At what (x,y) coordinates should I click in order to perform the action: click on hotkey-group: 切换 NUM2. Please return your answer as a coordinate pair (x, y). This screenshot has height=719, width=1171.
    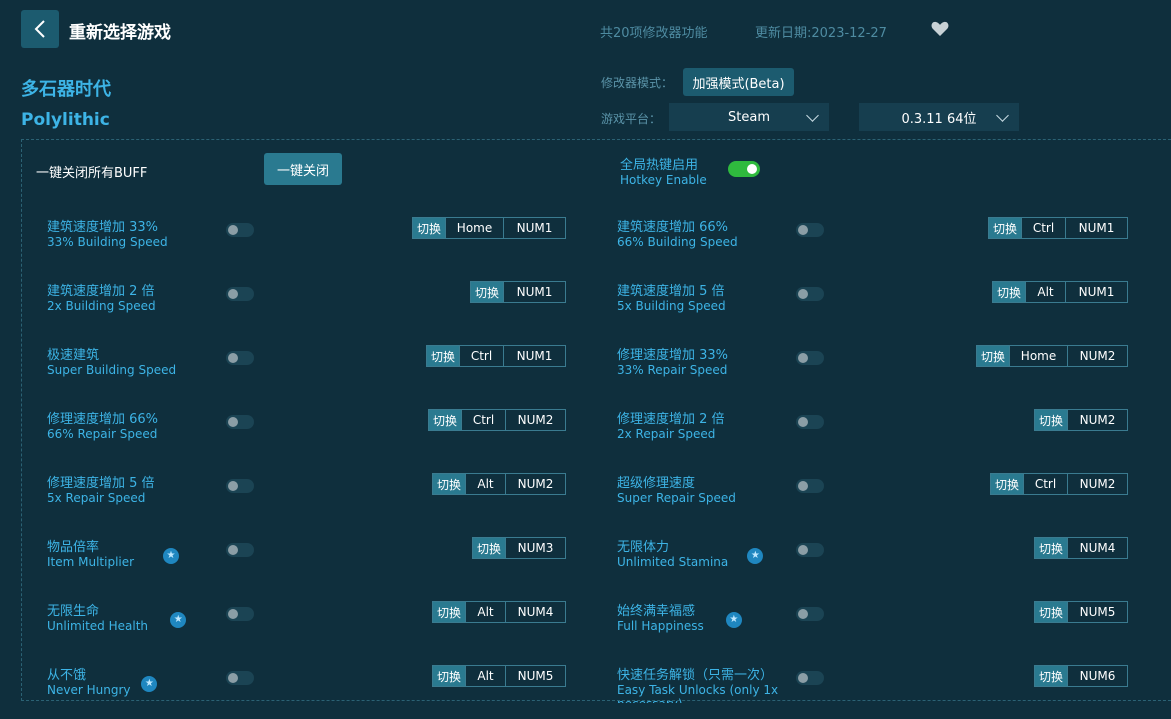
    Looking at the image, I should click on (1081, 420).